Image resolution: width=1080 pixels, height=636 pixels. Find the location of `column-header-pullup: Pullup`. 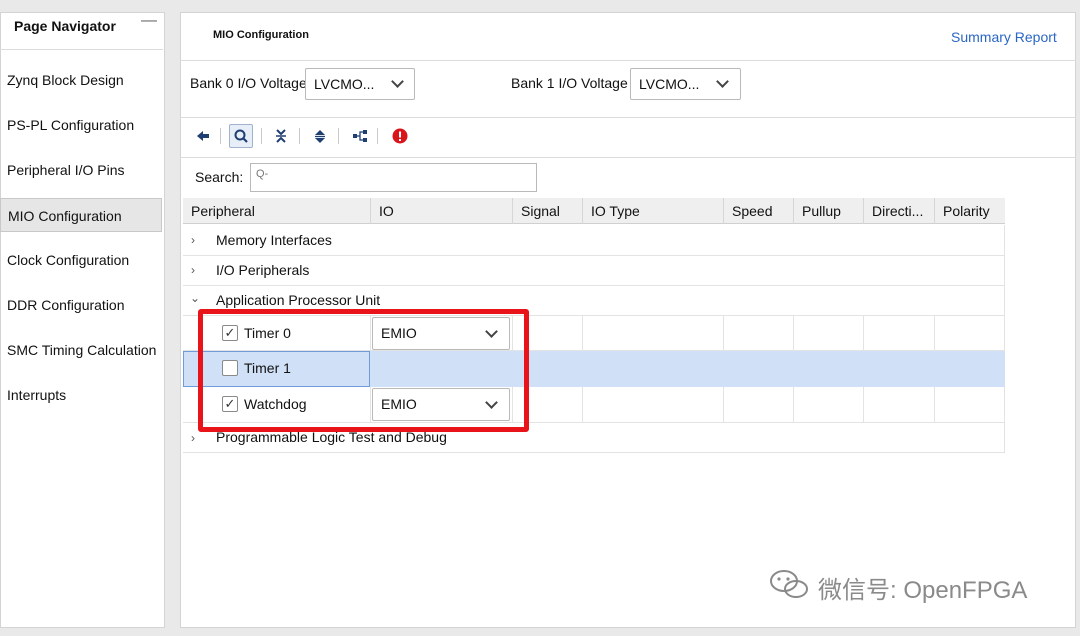

column-header-pullup: Pullup is located at coordinates (828, 211).